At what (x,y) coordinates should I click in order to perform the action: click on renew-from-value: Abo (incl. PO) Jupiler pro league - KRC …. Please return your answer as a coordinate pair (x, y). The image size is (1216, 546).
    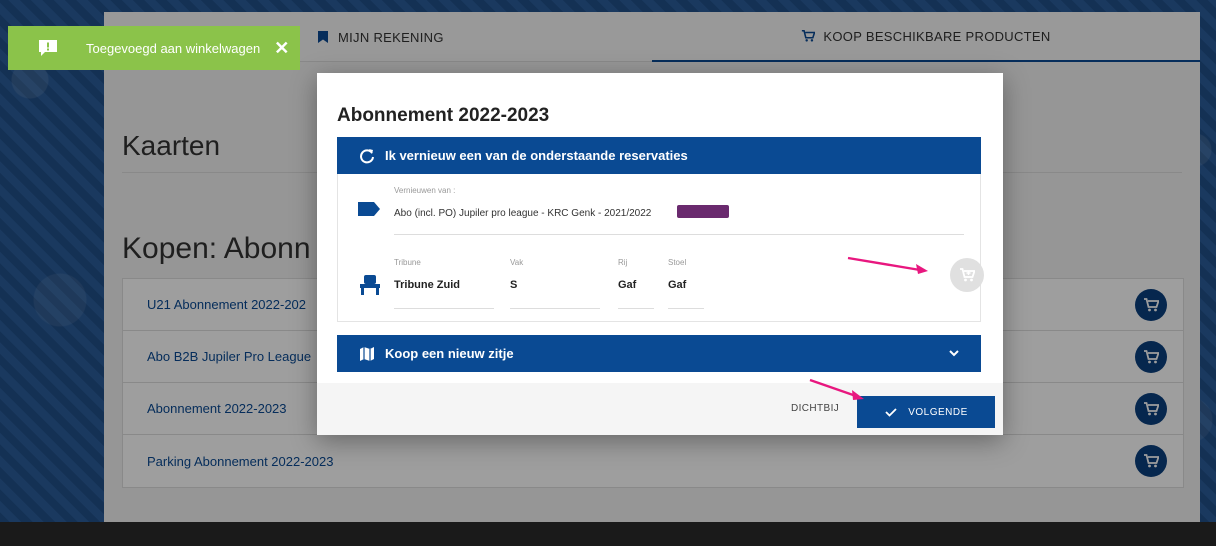
    Looking at the image, I should click on (523, 213).